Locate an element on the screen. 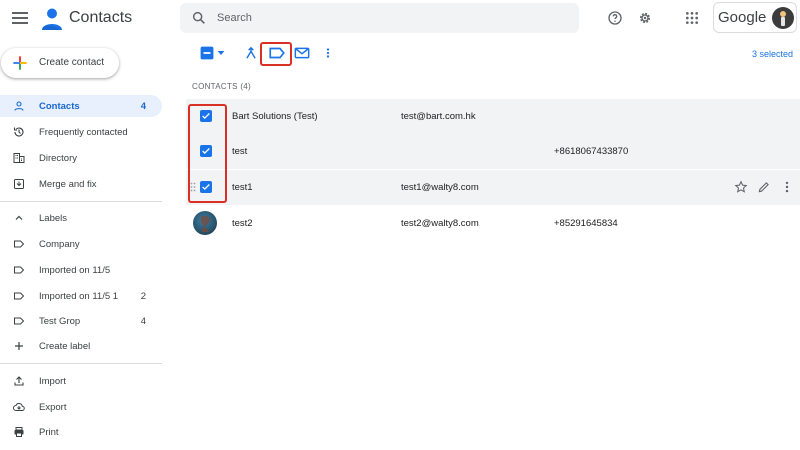 Image resolution: width=800 pixels, height=450 pixels. email-icon is located at coordinates (302, 53).